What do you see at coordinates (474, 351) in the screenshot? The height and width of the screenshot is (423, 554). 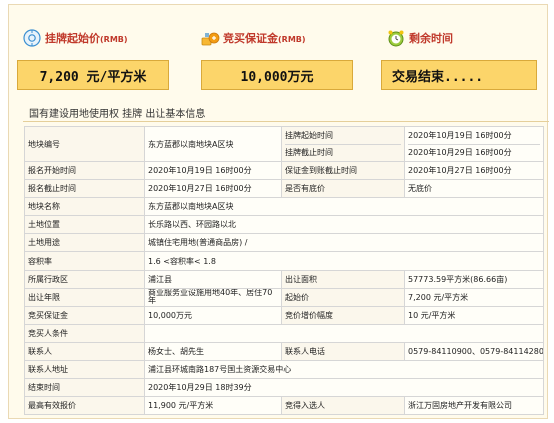 I see `field-value: 0579-84110900、0579-84114280` at bounding box center [474, 351].